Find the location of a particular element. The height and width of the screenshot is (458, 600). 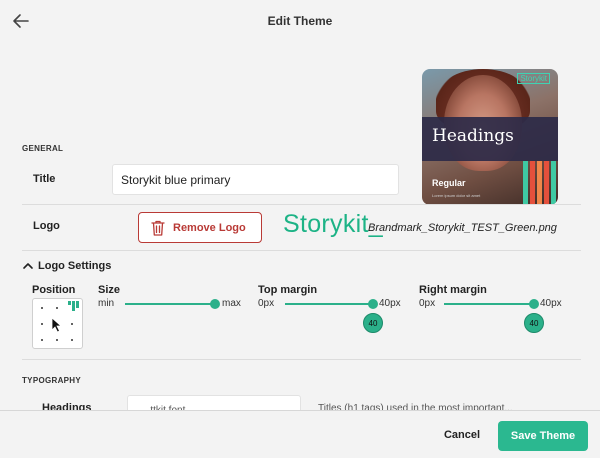

remove-logo-button: Remove Logo is located at coordinates (200, 227).